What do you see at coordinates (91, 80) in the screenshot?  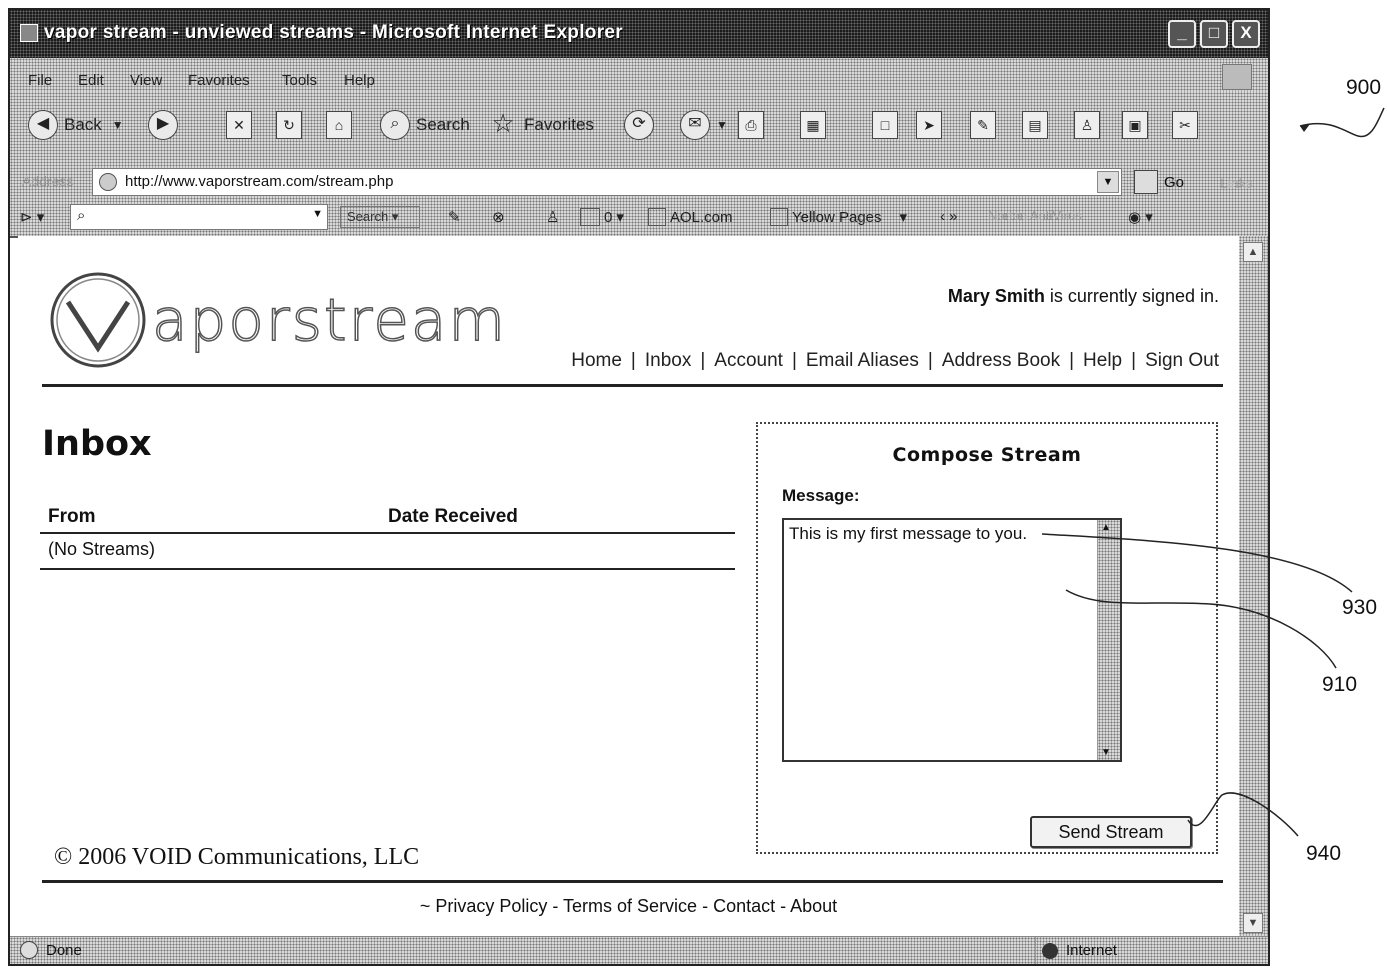 I see `menu-edit: Edit` at bounding box center [91, 80].